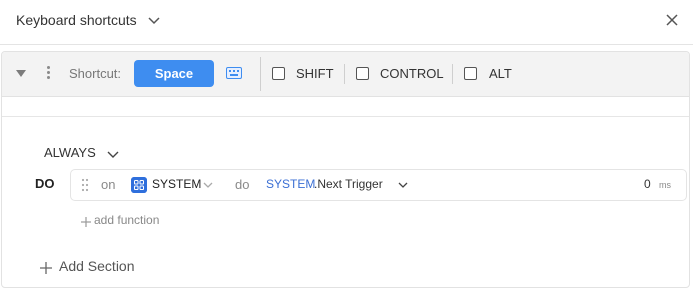 The width and height of the screenshot is (693, 299). Describe the element at coordinates (412, 73) in the screenshot. I see `control-label: CONTROL` at that location.